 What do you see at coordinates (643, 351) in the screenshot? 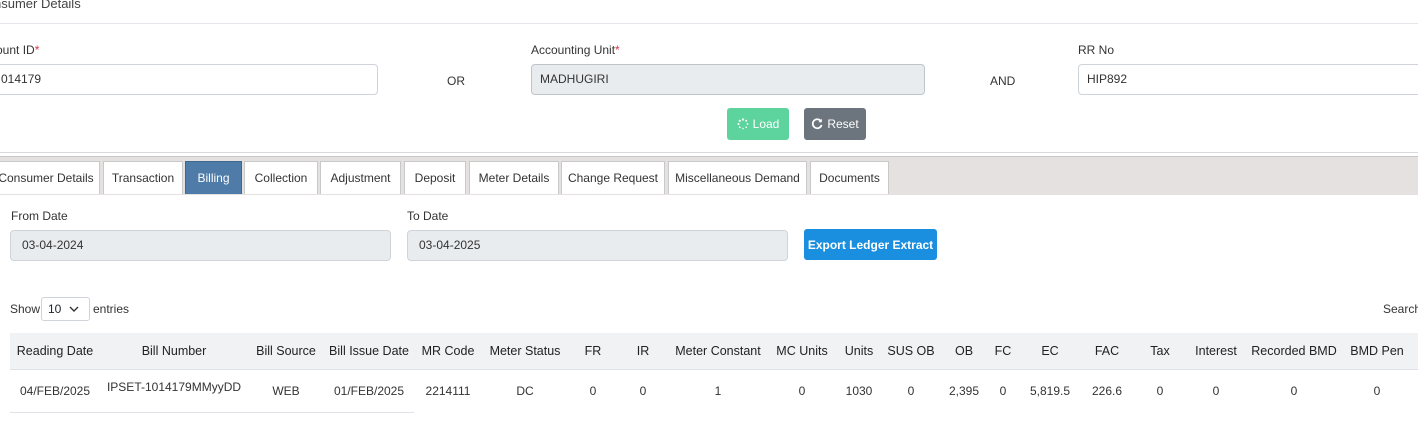
I see `col-ir: IR` at bounding box center [643, 351].